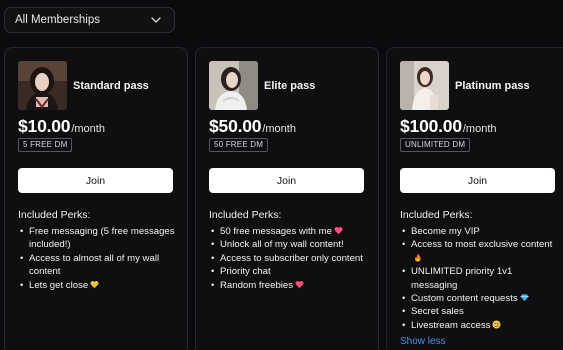  Describe the element at coordinates (94, 284) in the screenshot. I see `yellow-heart-icon` at that location.